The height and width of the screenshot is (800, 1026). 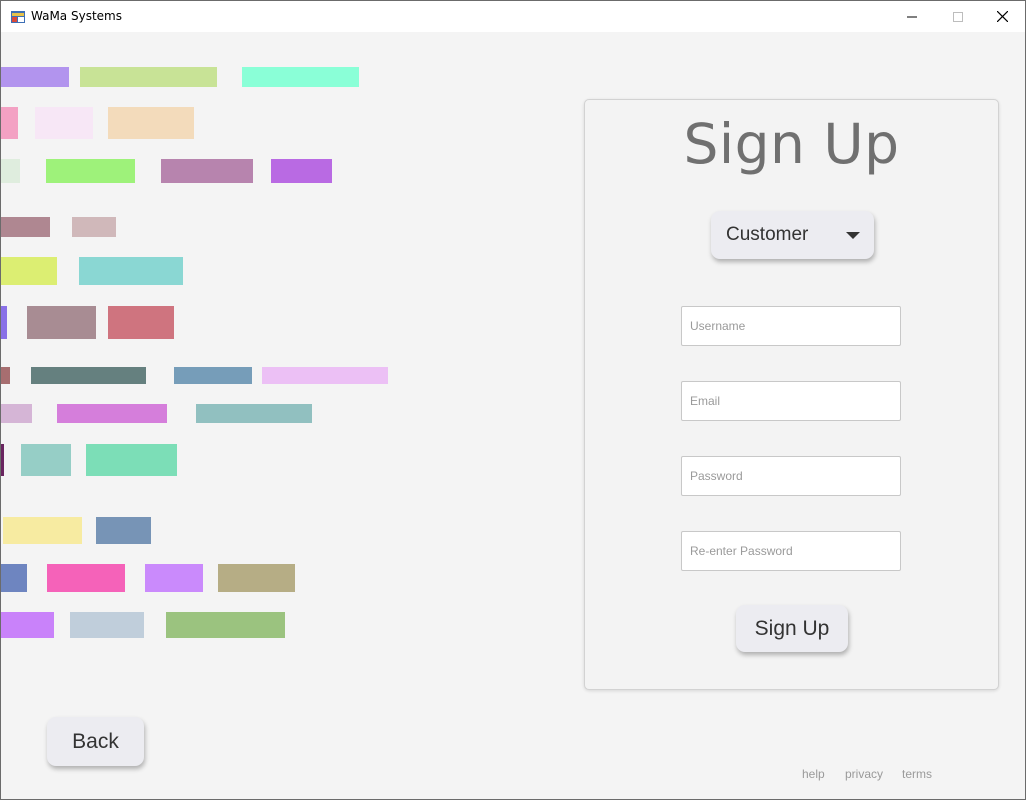 What do you see at coordinates (76, 16) in the screenshot?
I see `window-title: WaMa Systems` at bounding box center [76, 16].